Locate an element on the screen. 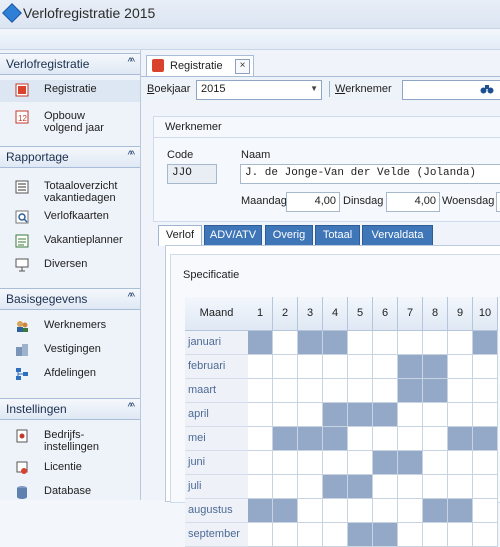 The image size is (500, 547). tab-overig: Overig is located at coordinates (289, 235).